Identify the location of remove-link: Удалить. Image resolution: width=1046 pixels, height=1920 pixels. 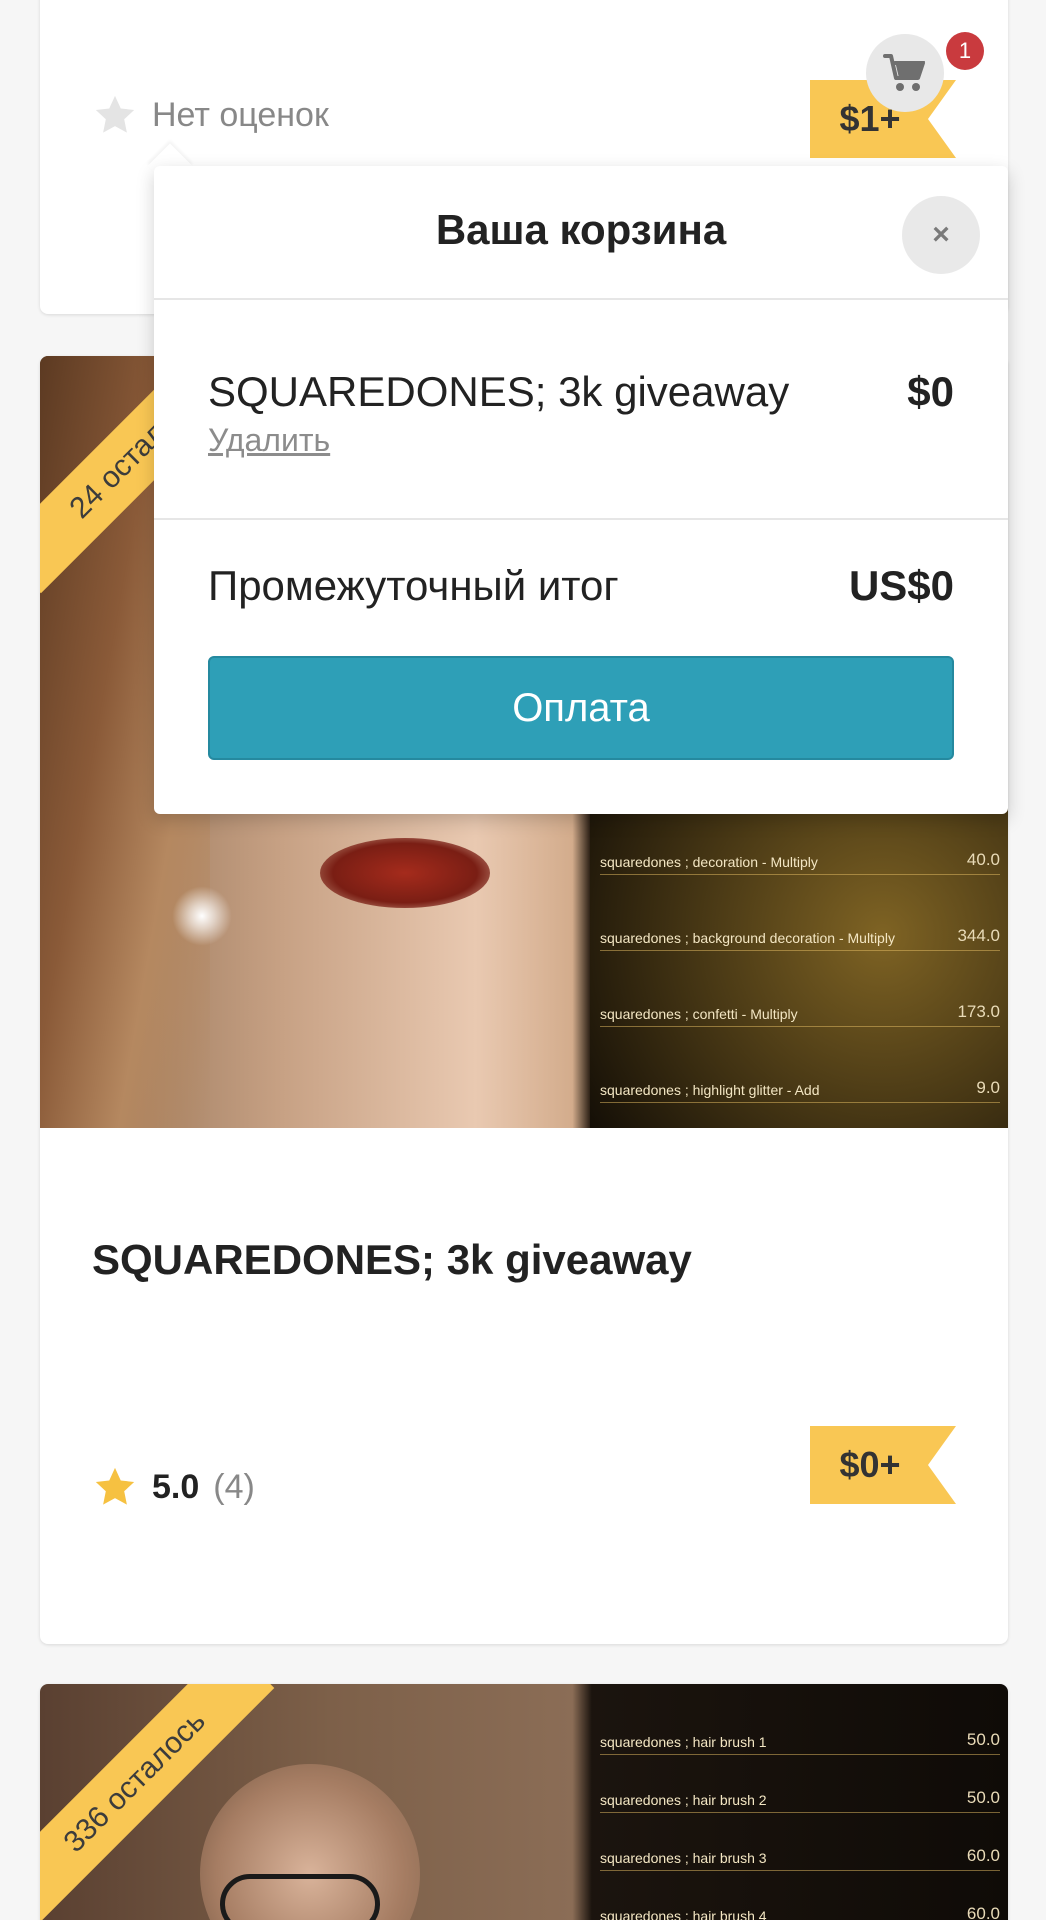
(269, 440).